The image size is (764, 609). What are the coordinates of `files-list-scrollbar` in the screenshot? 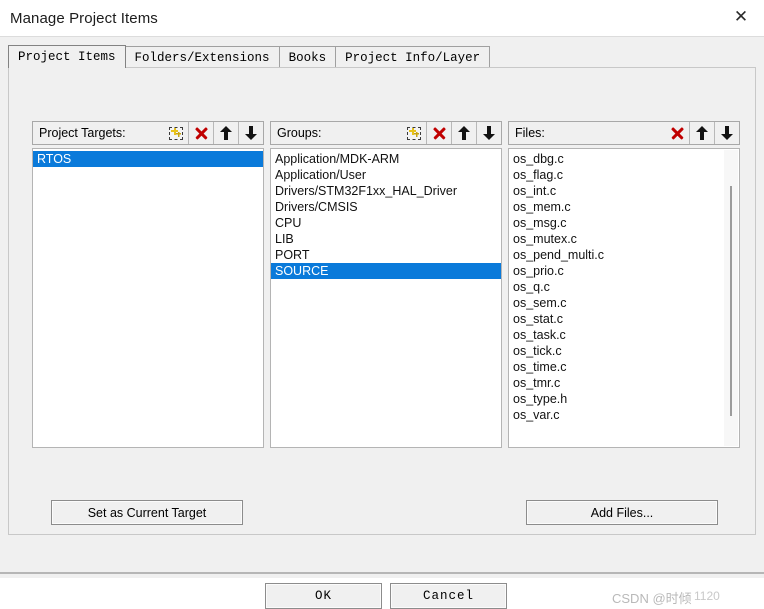 It's located at (731, 298).